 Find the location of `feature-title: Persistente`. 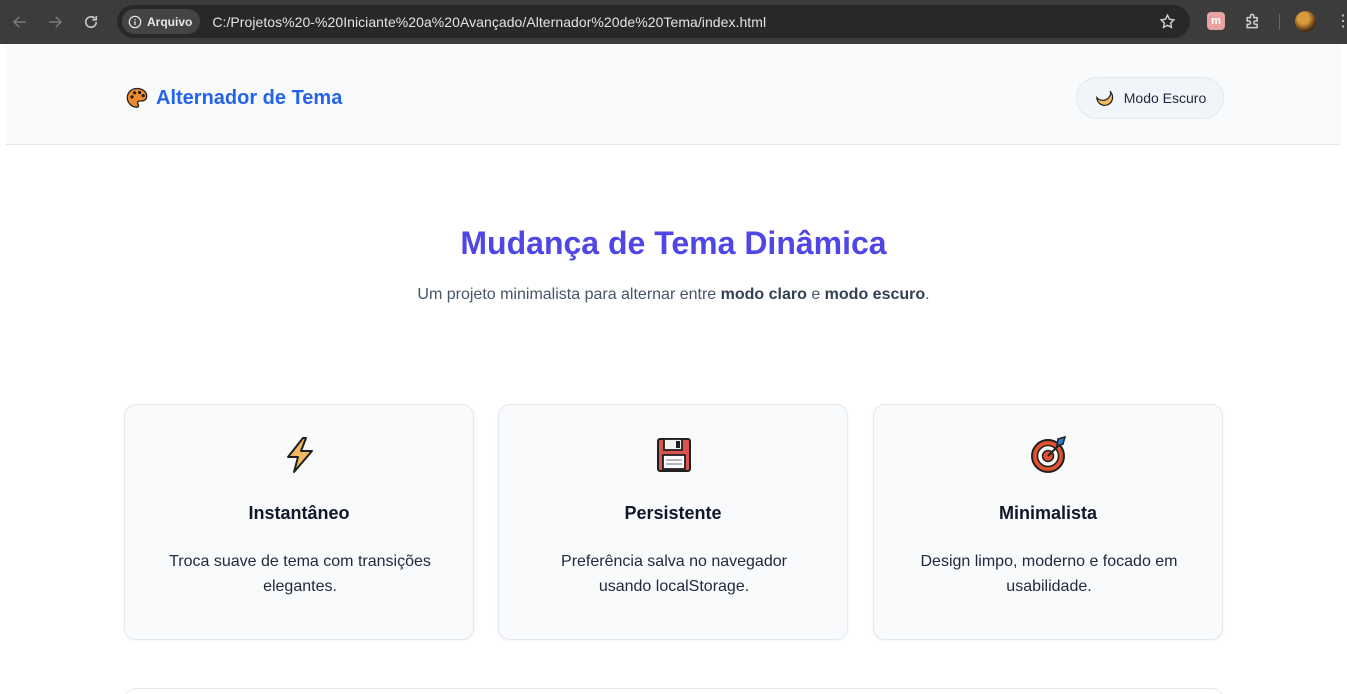

feature-title: Persistente is located at coordinates (673, 513).